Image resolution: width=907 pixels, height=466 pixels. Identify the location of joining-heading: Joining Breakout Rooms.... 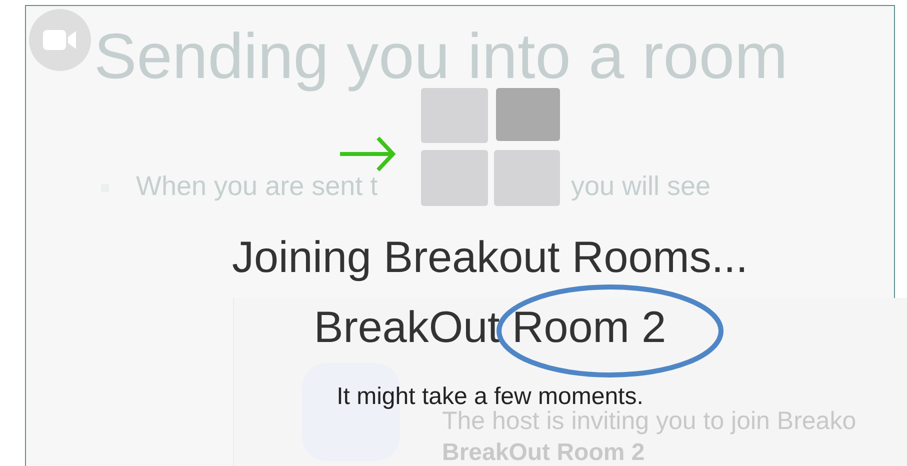
(490, 258).